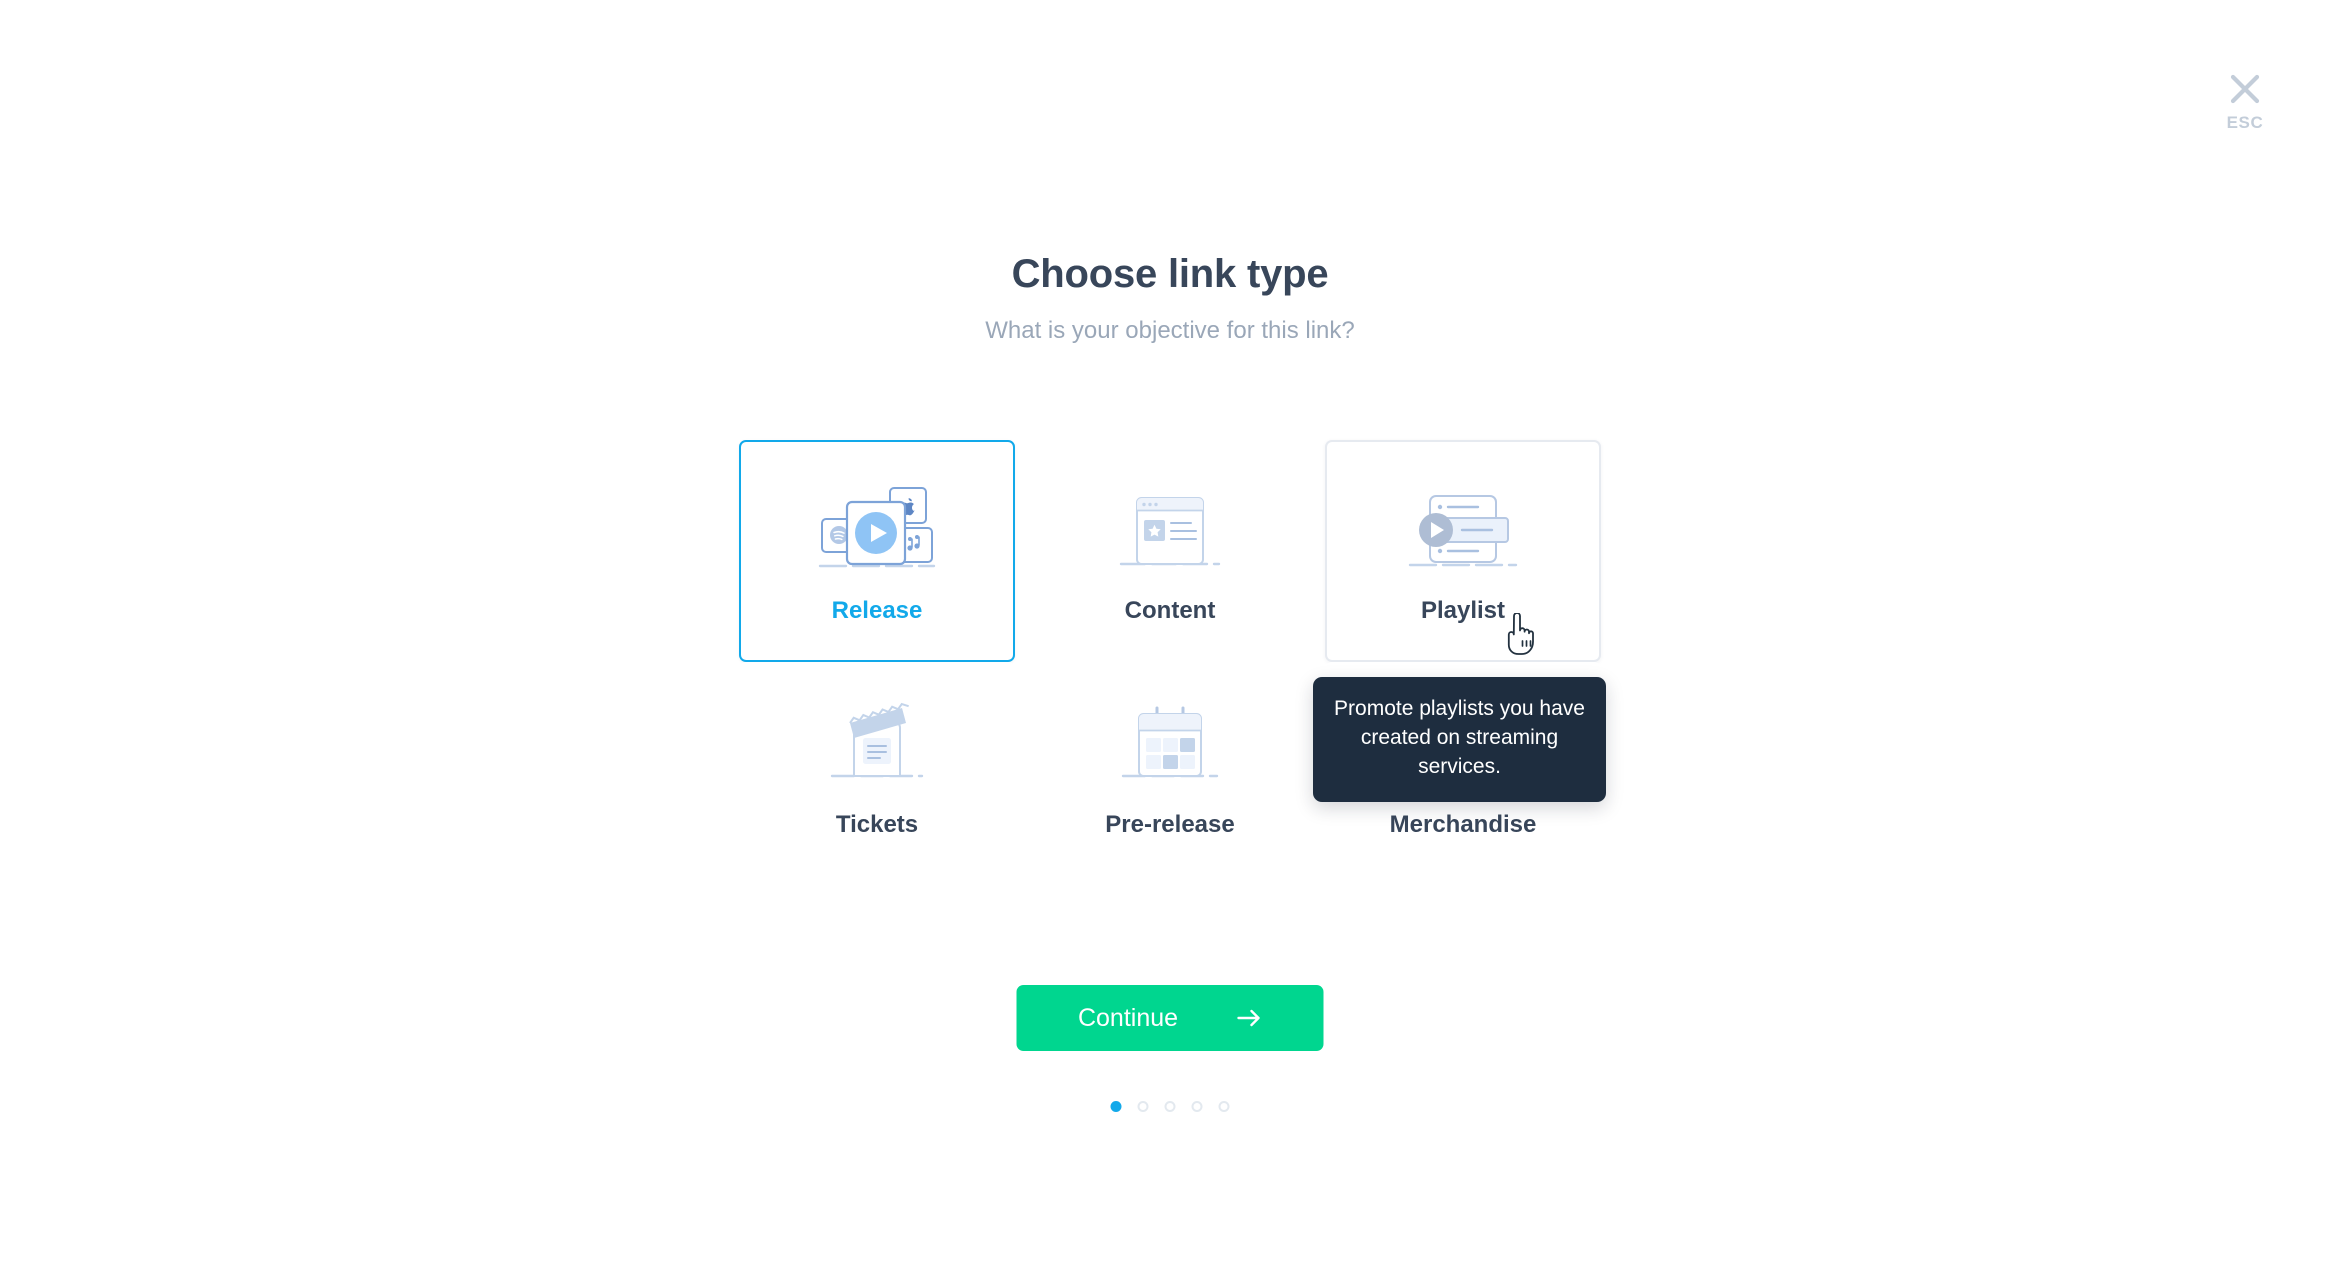 This screenshot has height=1270, width=2340. Describe the element at coordinates (1170, 610) in the screenshot. I see `card-label: Content` at that location.